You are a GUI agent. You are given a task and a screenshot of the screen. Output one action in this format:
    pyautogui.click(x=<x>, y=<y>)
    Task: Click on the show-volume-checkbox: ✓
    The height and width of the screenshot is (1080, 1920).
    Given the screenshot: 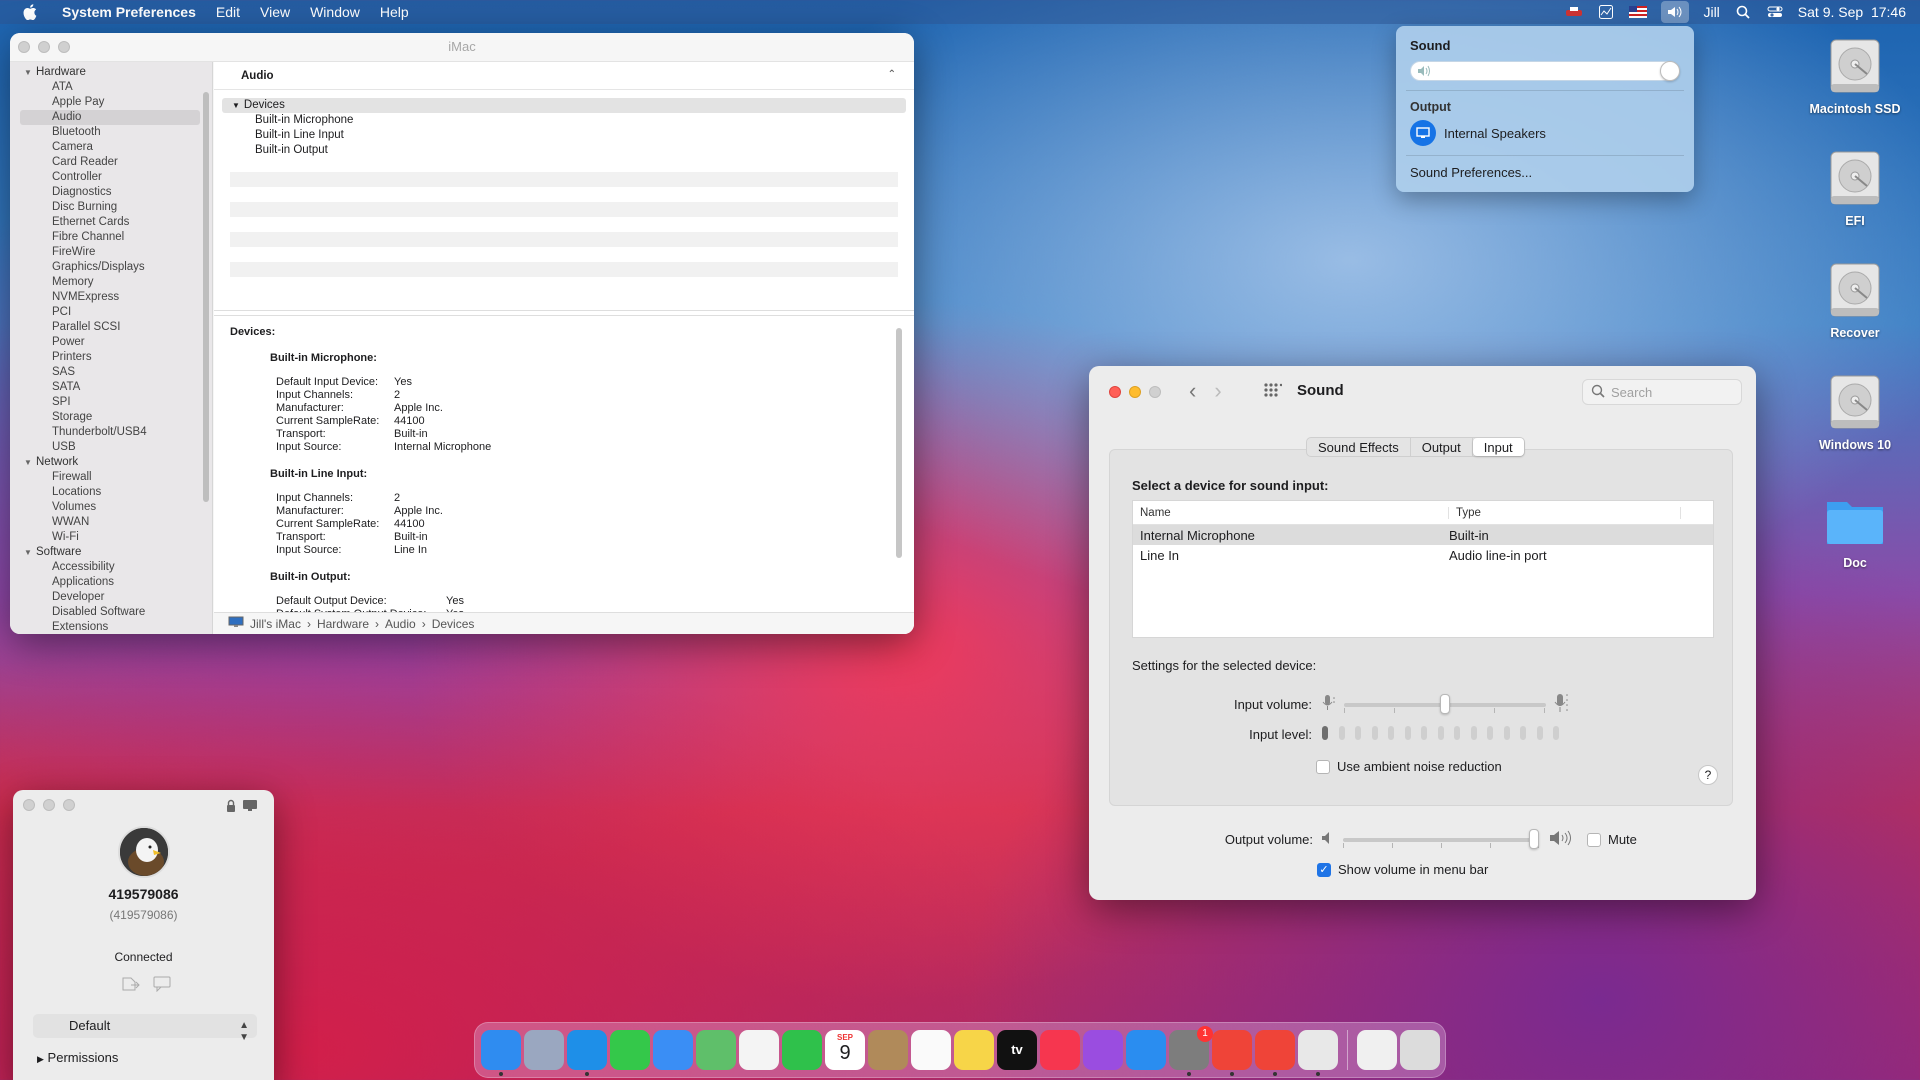 What is the action you would take?
    pyautogui.click(x=1324, y=869)
    